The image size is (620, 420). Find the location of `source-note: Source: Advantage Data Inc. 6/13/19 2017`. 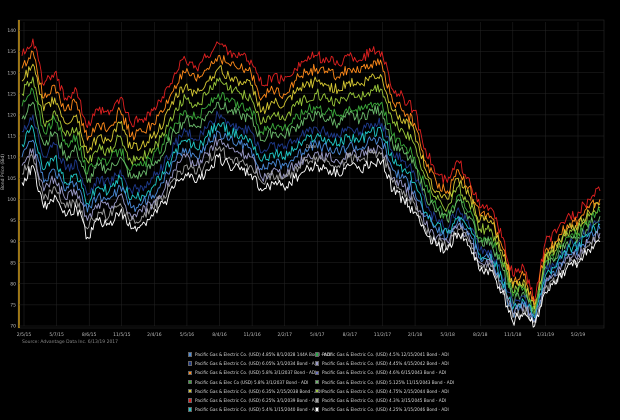

source-note: Source: Advantage Data Inc. 6/13/19 2017 is located at coordinates (70, 342).